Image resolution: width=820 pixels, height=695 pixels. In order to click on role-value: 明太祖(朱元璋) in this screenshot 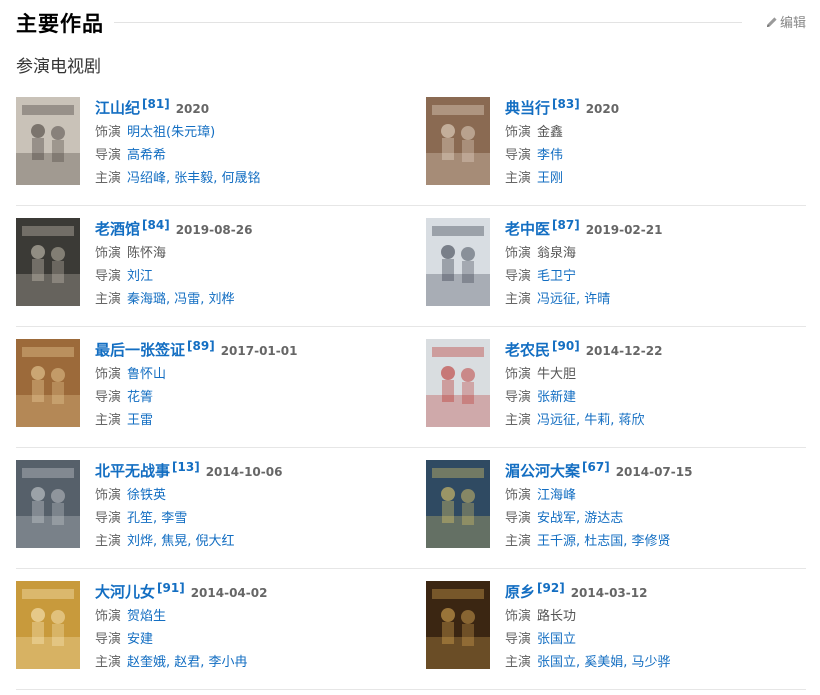, I will do `click(171, 132)`.